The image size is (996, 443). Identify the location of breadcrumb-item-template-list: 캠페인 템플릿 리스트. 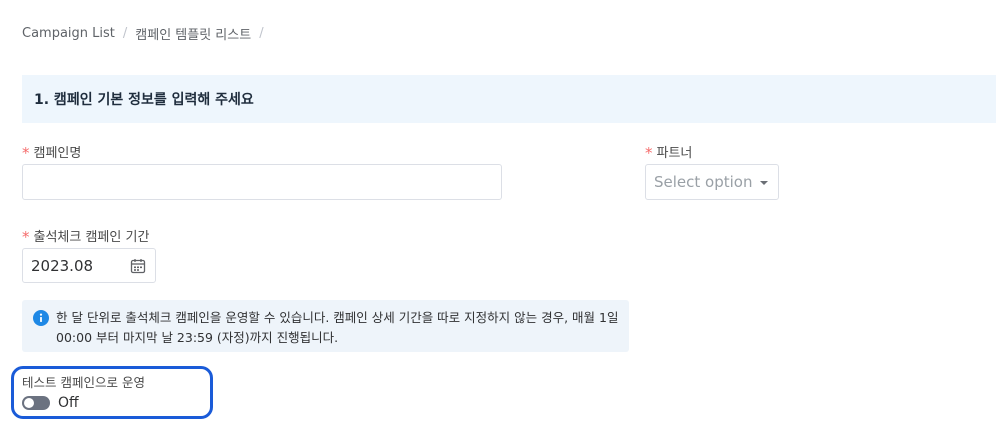
(193, 33).